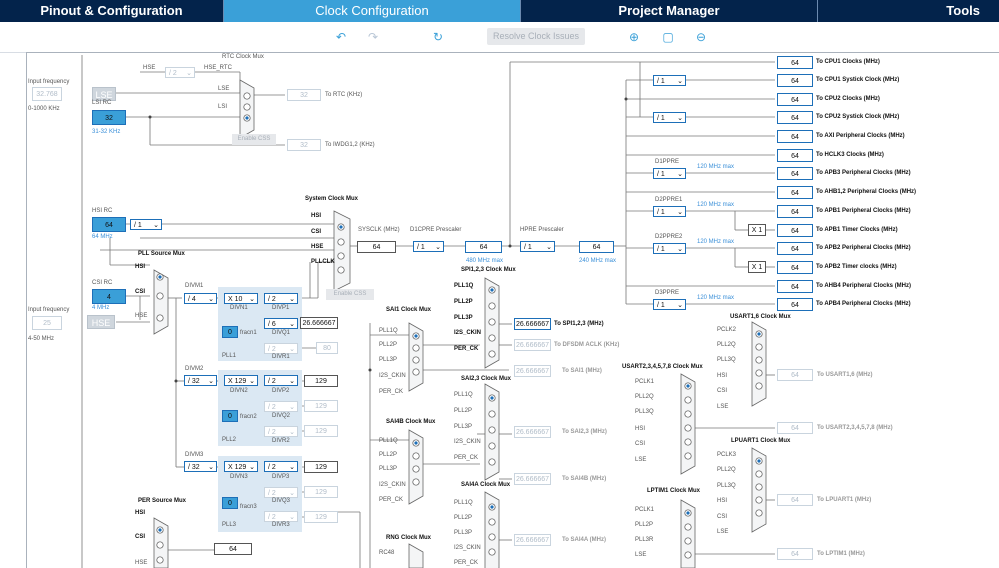 Image resolution: width=999 pixels, height=568 pixels. Describe the element at coordinates (350, 294) in the screenshot. I see `enable-css-hse-button: Enable CSS` at that location.